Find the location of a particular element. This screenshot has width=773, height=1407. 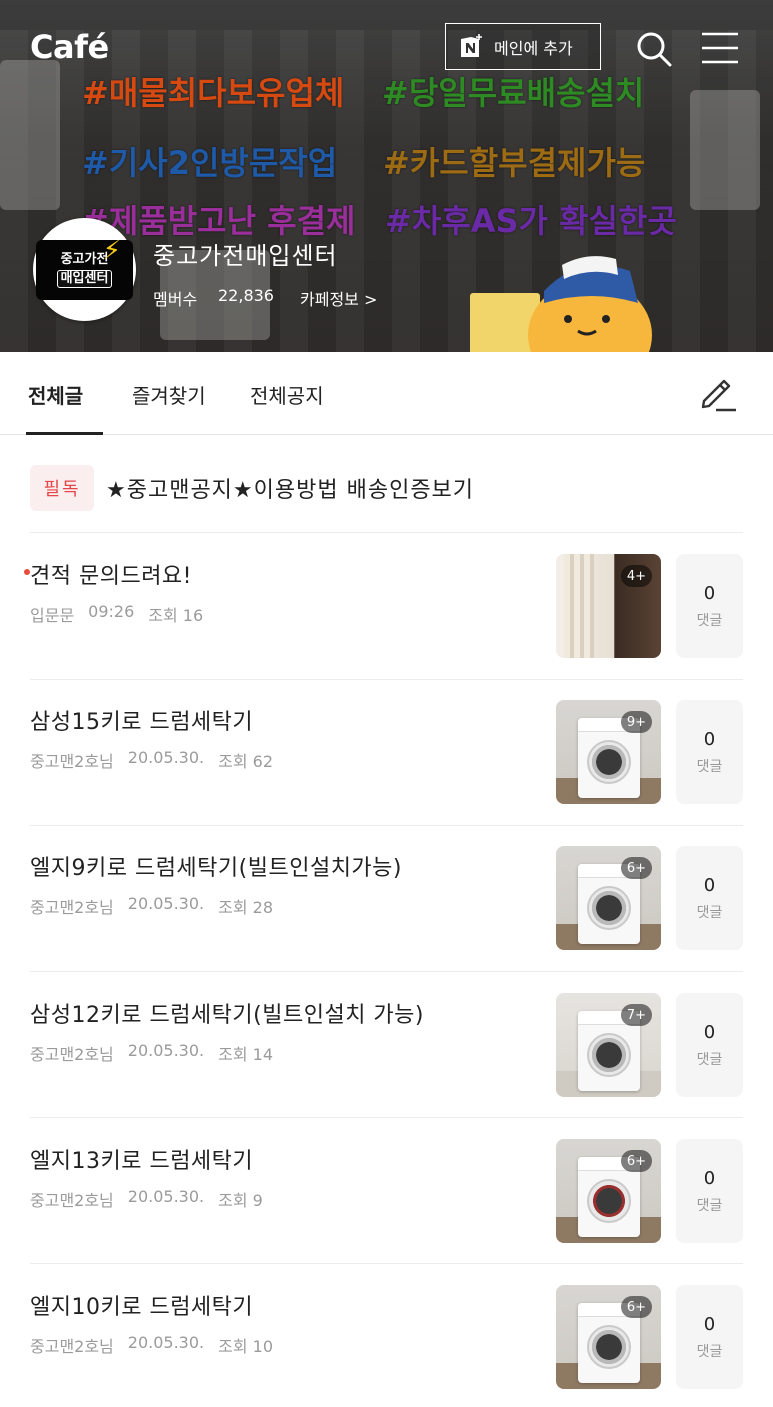

must-read-badge: 필독 is located at coordinates (62, 488).